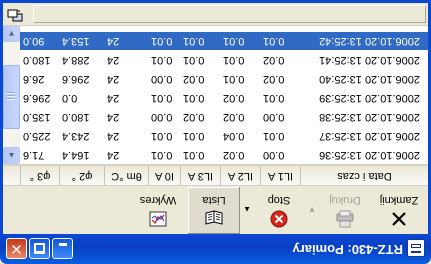 This screenshot has height=264, width=431. Describe the element at coordinates (312, 209) in the screenshot. I see `print-dropdown-arrow: ▼` at that location.